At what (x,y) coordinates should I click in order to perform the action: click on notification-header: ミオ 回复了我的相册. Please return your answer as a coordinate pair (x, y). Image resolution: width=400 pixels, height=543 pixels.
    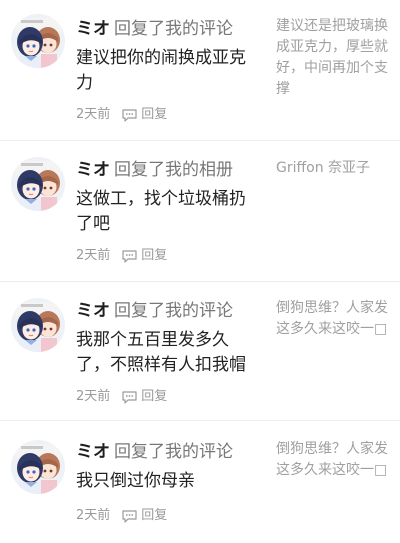
    Looking at the image, I should click on (154, 170).